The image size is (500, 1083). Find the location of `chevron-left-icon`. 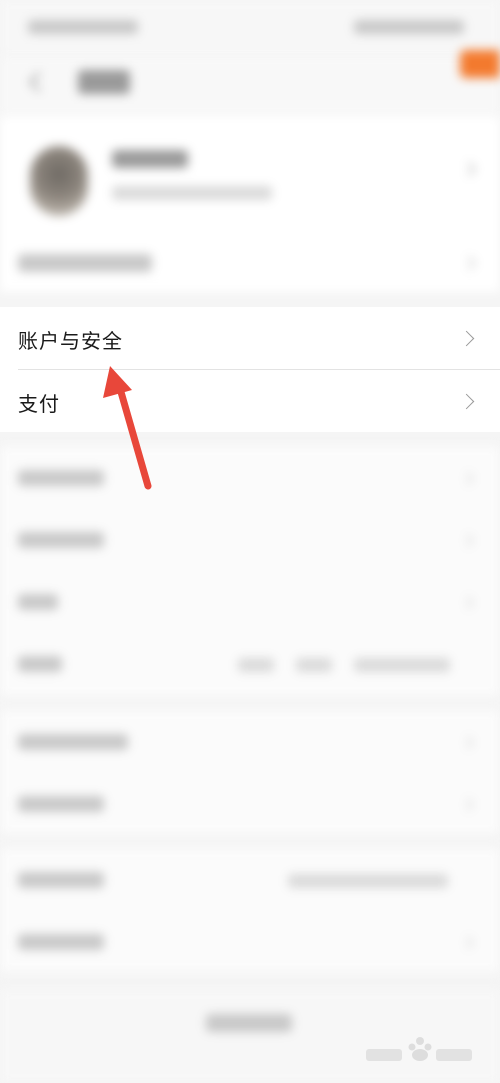

chevron-left-icon is located at coordinates (37, 81).